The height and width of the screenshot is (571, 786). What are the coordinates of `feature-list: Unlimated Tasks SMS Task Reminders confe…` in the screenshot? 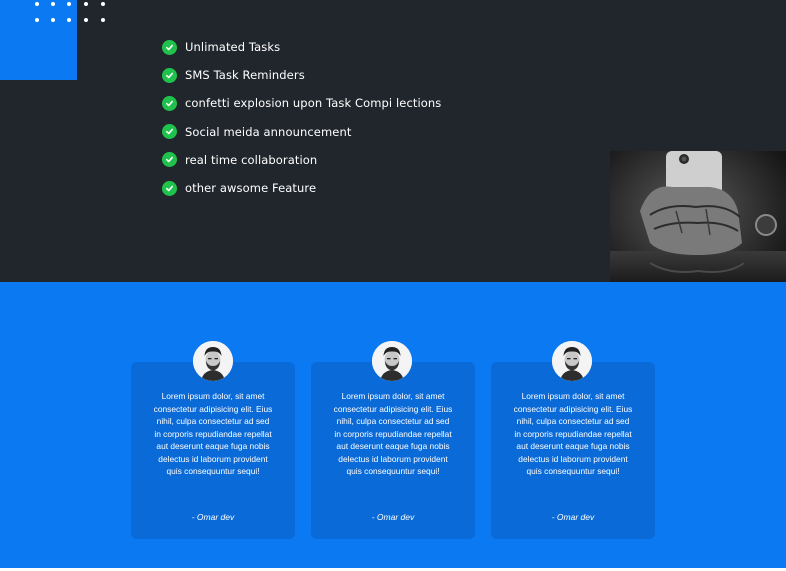 It's located at (301, 117).